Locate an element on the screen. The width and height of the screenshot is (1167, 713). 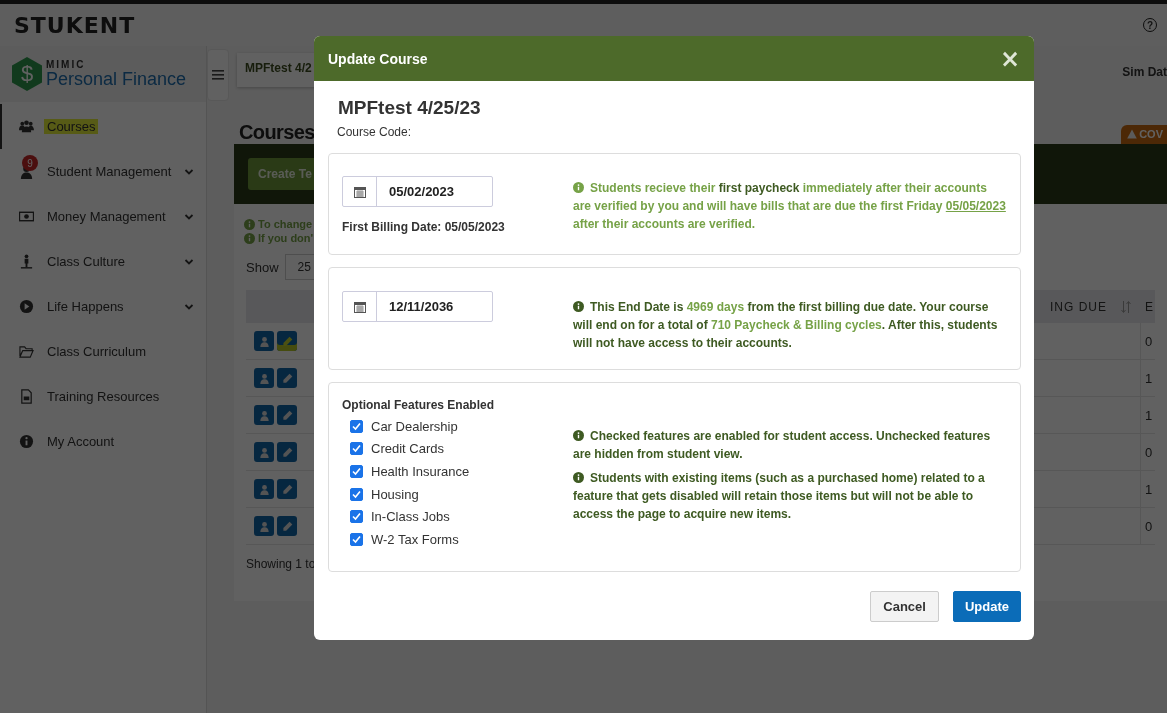
info-note: Checked features are enabled for student access. Unchecked features are hidden from student view. is located at coordinates (782, 445).